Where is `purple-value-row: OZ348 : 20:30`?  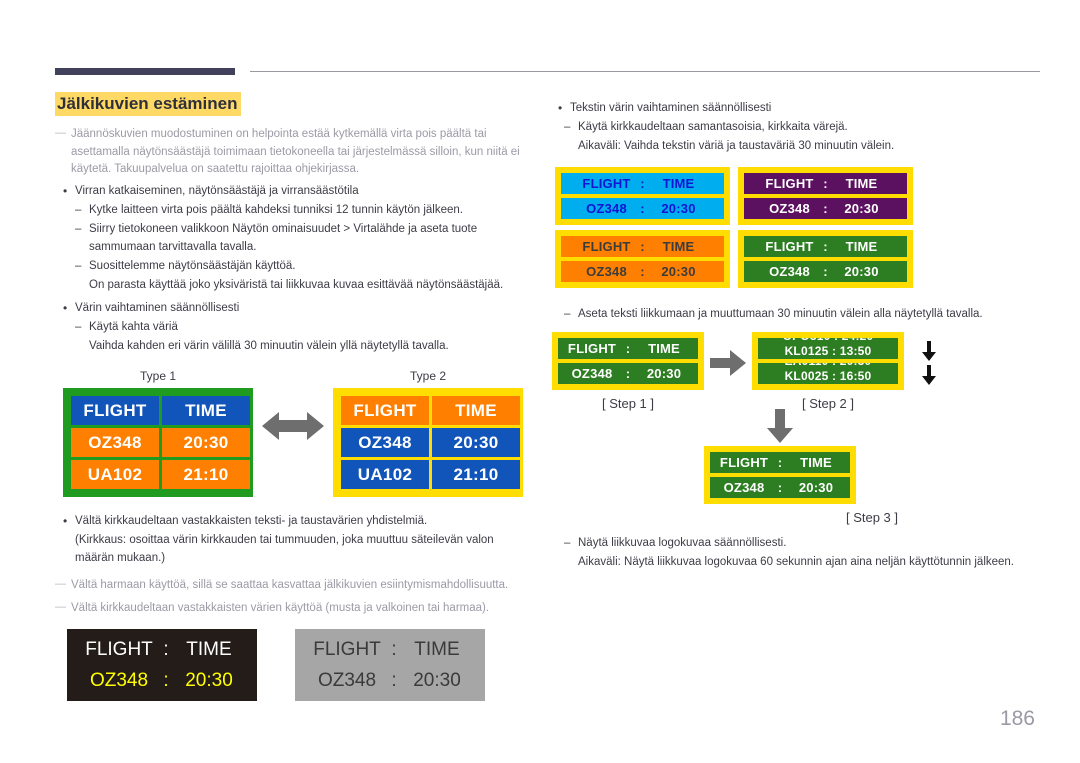 purple-value-row: OZ348 : 20:30 is located at coordinates (825, 209).